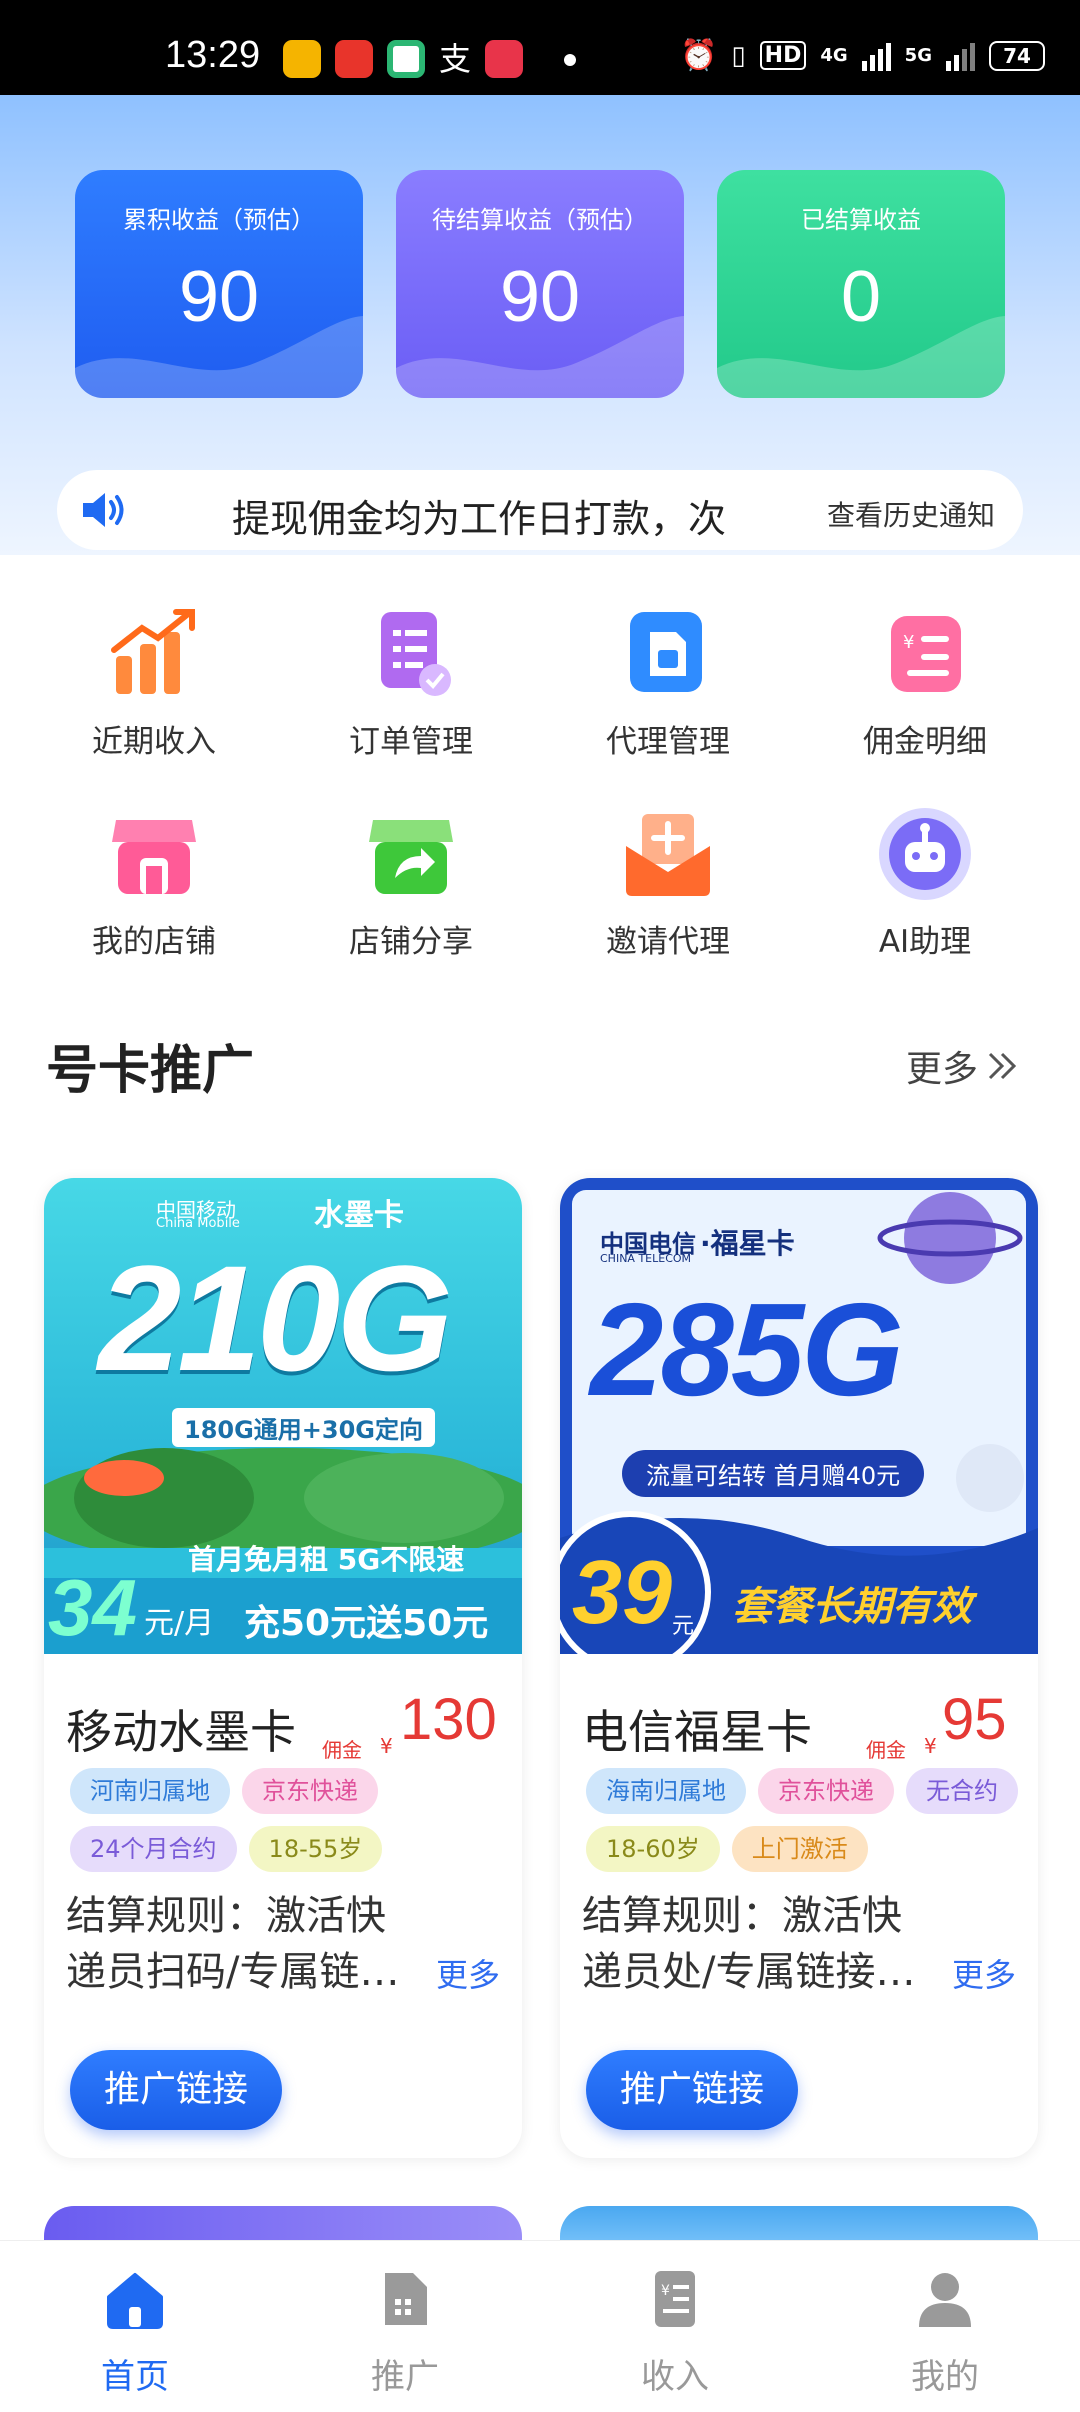 This screenshot has height=2412, width=1080. I want to click on tag-list: 海南归属地 京东快递 无合约 18-60岁 上门激活, so click(806, 1820).